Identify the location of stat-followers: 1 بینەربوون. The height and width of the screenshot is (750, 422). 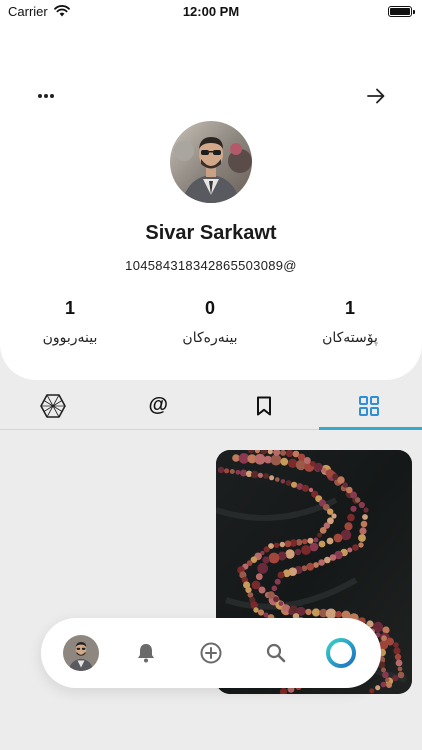
(70, 322).